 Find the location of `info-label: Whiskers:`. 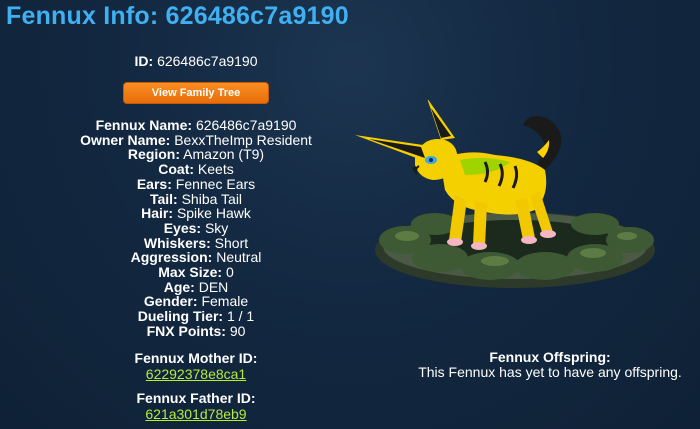

info-label: Whiskers: is located at coordinates (177, 242).